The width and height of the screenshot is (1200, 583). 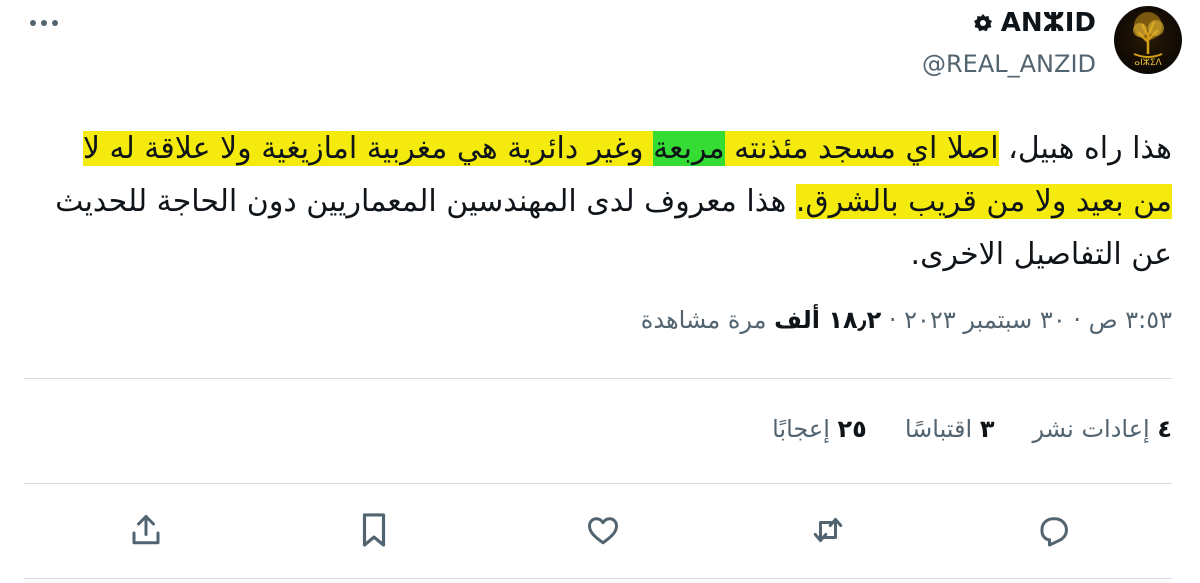 I want to click on tweet-stats: ٤ إعادات نشر ٣ اقتباسًا ٢٥ إعجابًا, so click(x=972, y=429).